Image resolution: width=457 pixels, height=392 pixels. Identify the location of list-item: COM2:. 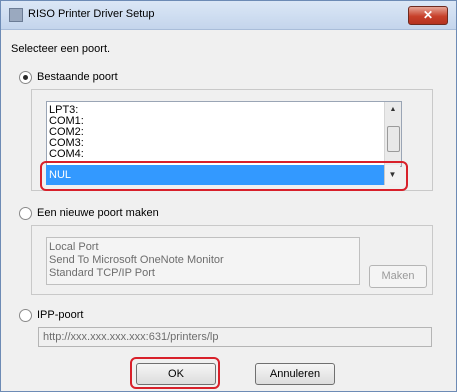
(224, 132).